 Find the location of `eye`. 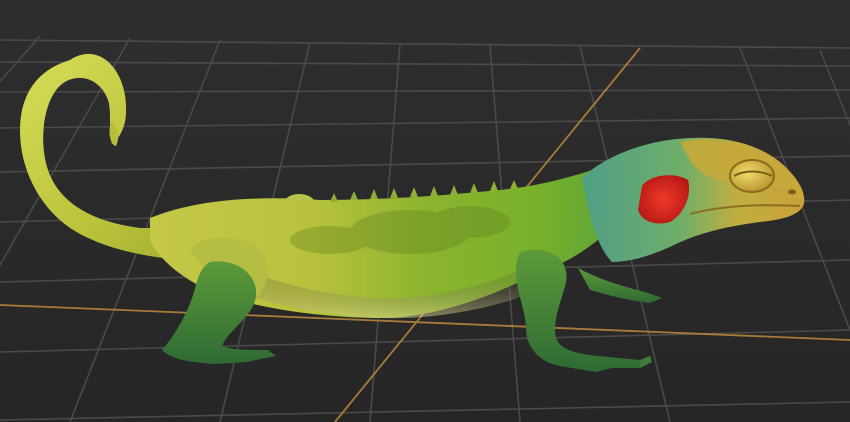

eye is located at coordinates (752, 176).